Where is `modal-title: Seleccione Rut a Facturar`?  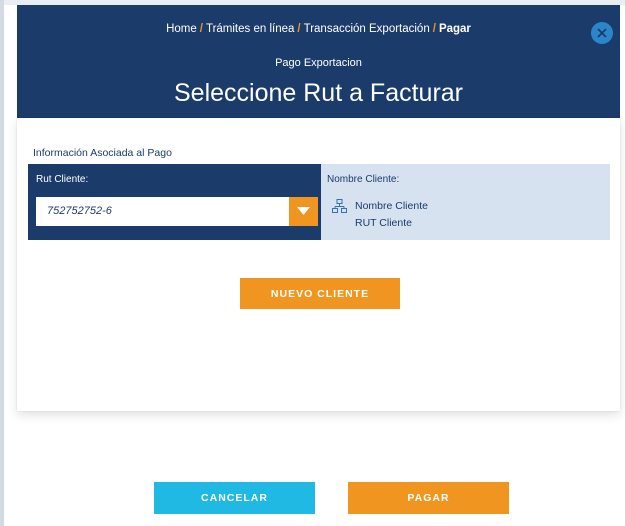
modal-title: Seleccione Rut a Facturar is located at coordinates (318, 93).